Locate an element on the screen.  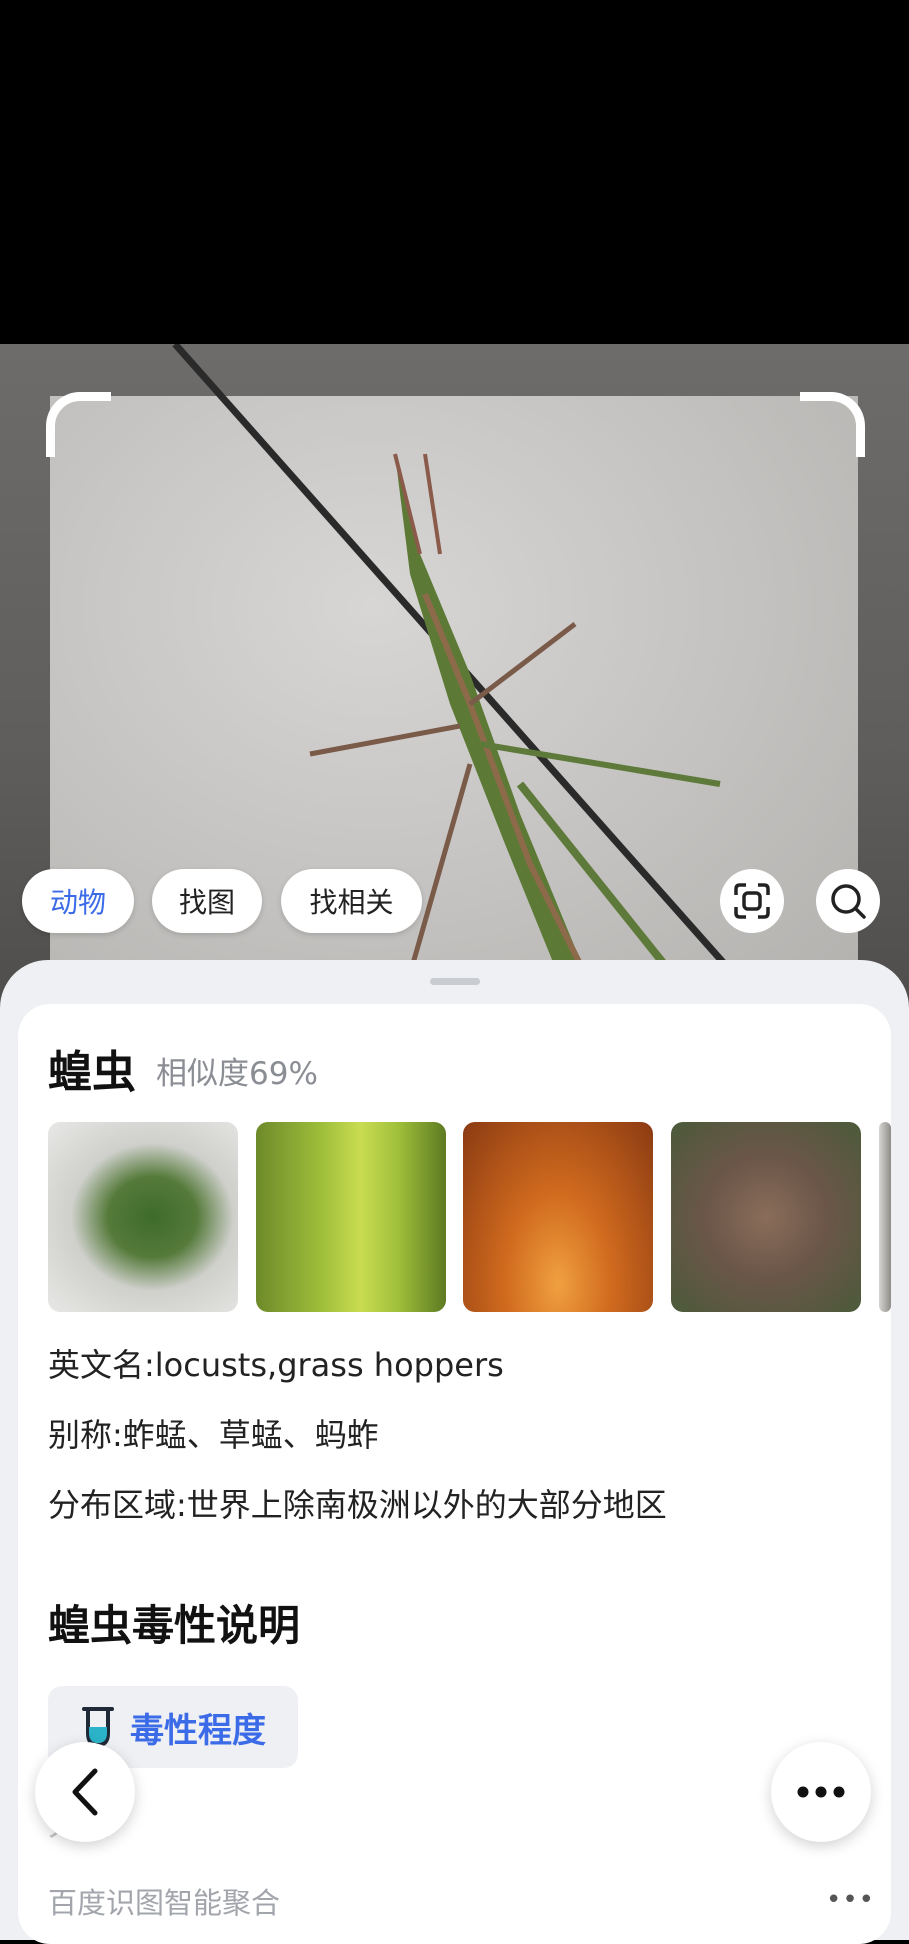
back-button is located at coordinates (85, 1792).